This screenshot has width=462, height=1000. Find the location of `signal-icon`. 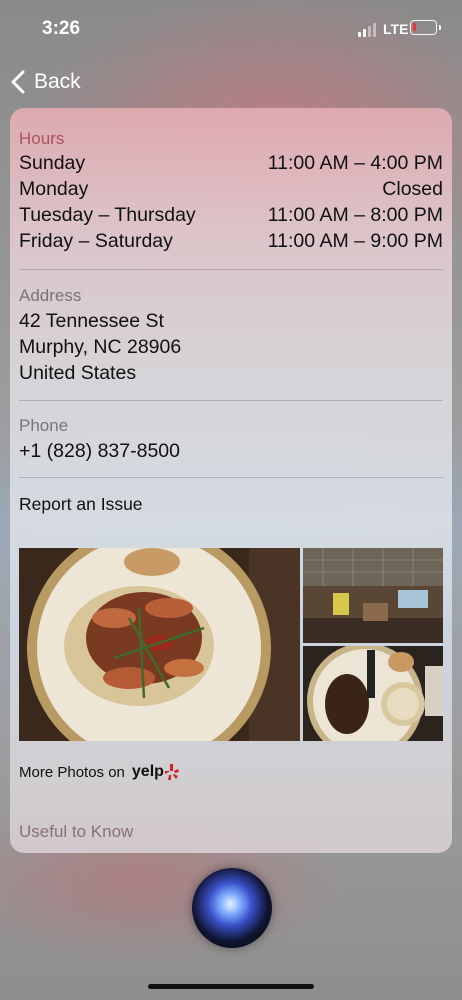

signal-icon is located at coordinates (368, 30).